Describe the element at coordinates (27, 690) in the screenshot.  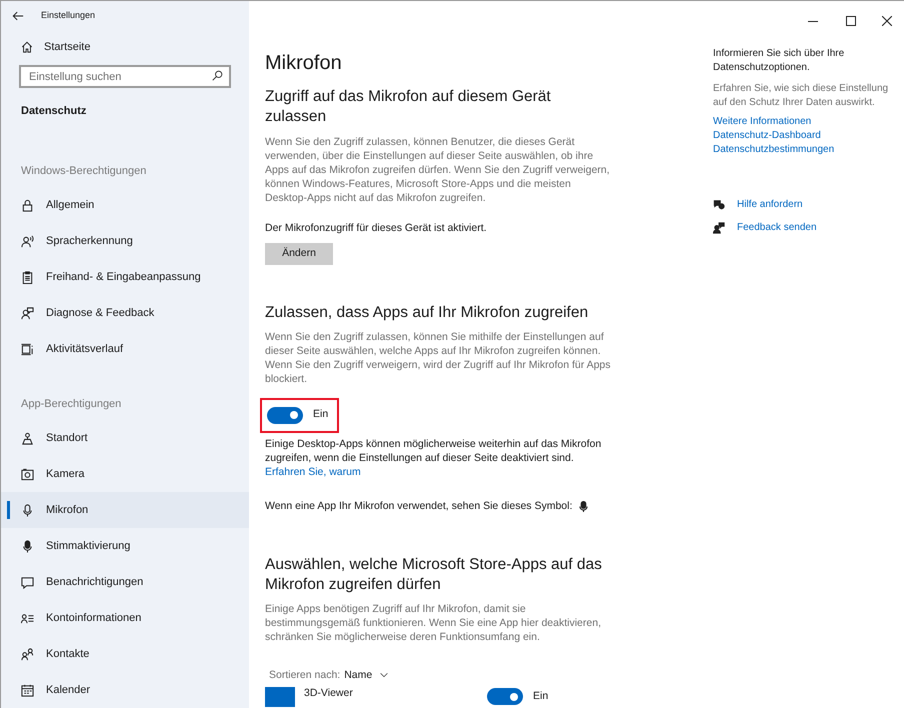
I see `calendar-icon` at that location.